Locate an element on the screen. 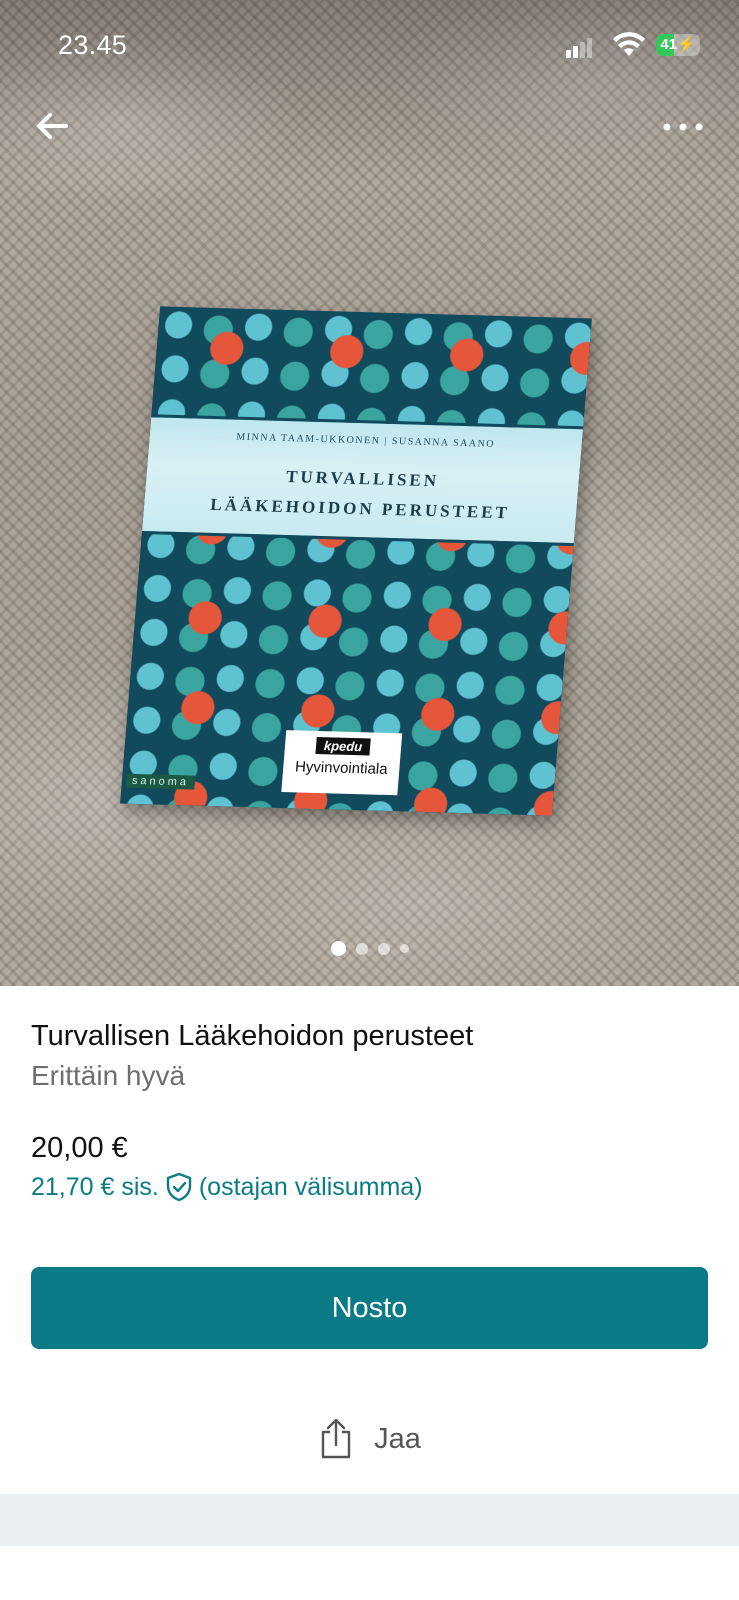  book-sticker: kpedu Hyvinvointiala is located at coordinates (342, 763).